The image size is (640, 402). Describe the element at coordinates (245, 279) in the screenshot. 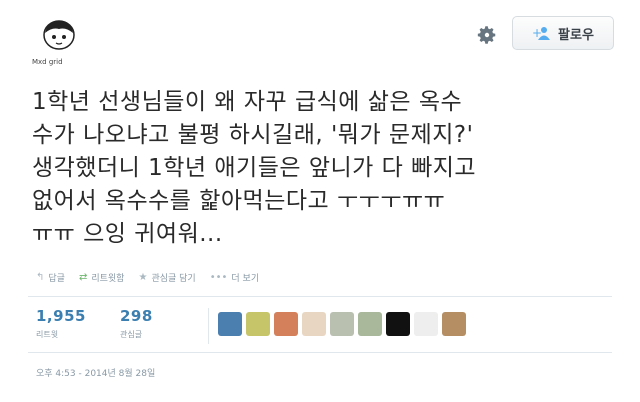

I see `more-label: 더 보기` at that location.